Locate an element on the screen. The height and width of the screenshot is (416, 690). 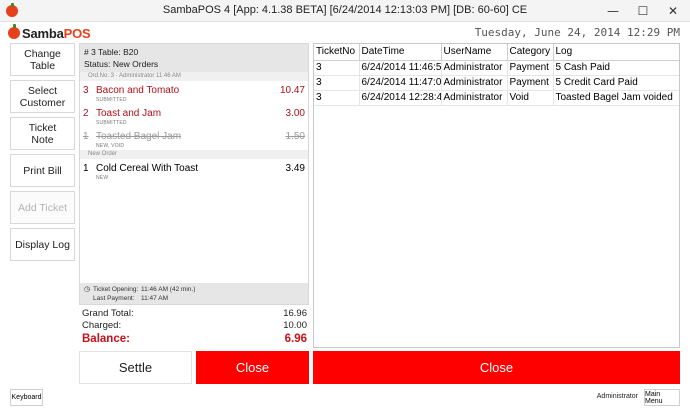
brand-suffix: POS is located at coordinates (77, 33).